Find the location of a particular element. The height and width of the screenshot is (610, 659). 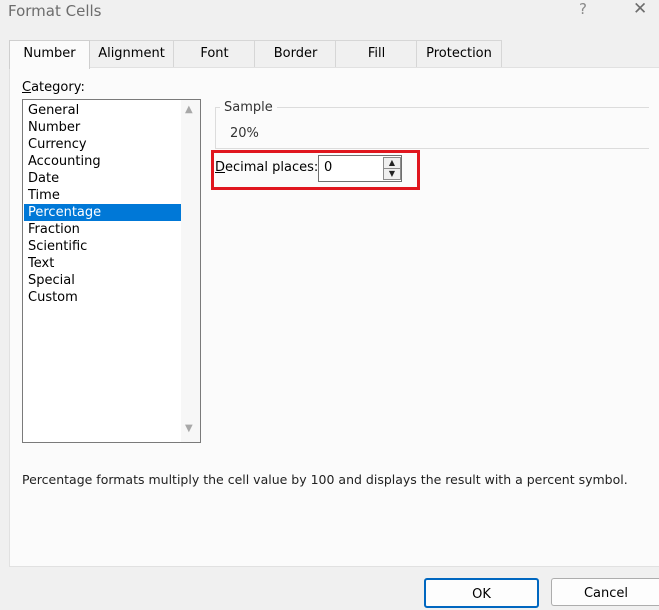

ok-button: OK is located at coordinates (481, 593).